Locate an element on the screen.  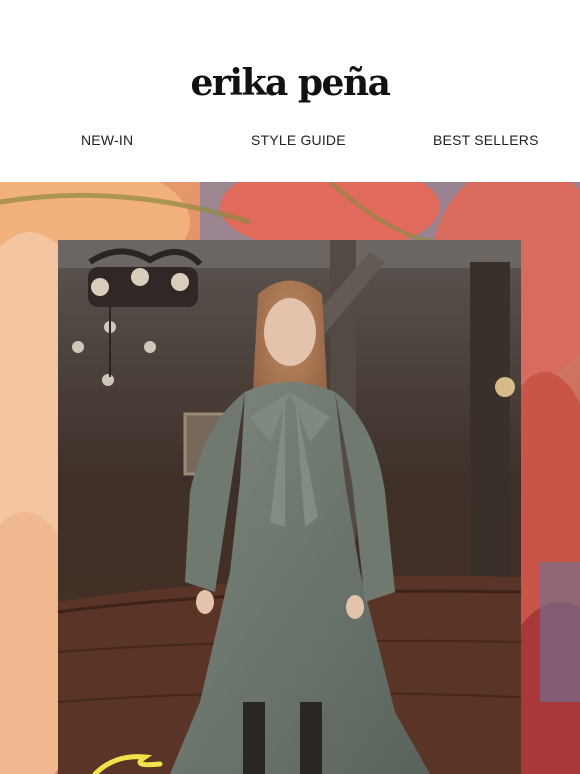
nav-new-in: NEW-IN is located at coordinates (107, 140).